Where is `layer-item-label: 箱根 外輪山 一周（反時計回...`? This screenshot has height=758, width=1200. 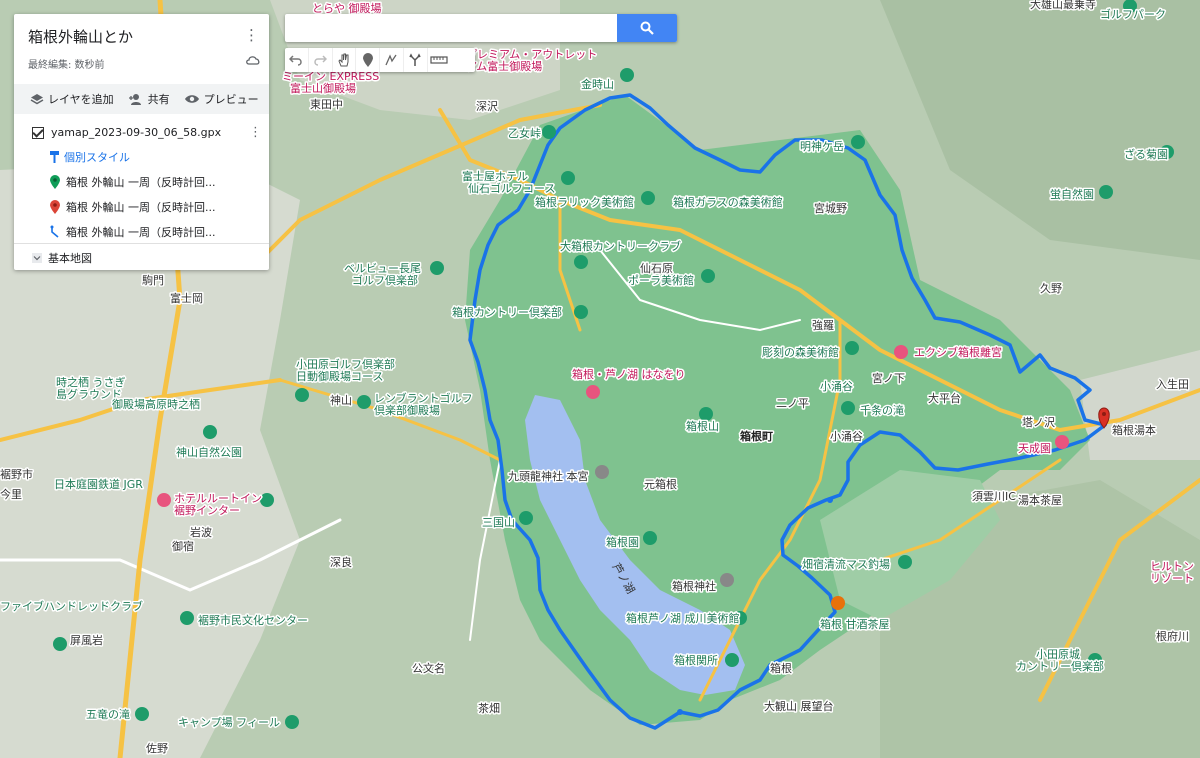 layer-item-label: 箱根 外輪山 一周（反時計回... is located at coordinates (141, 182).